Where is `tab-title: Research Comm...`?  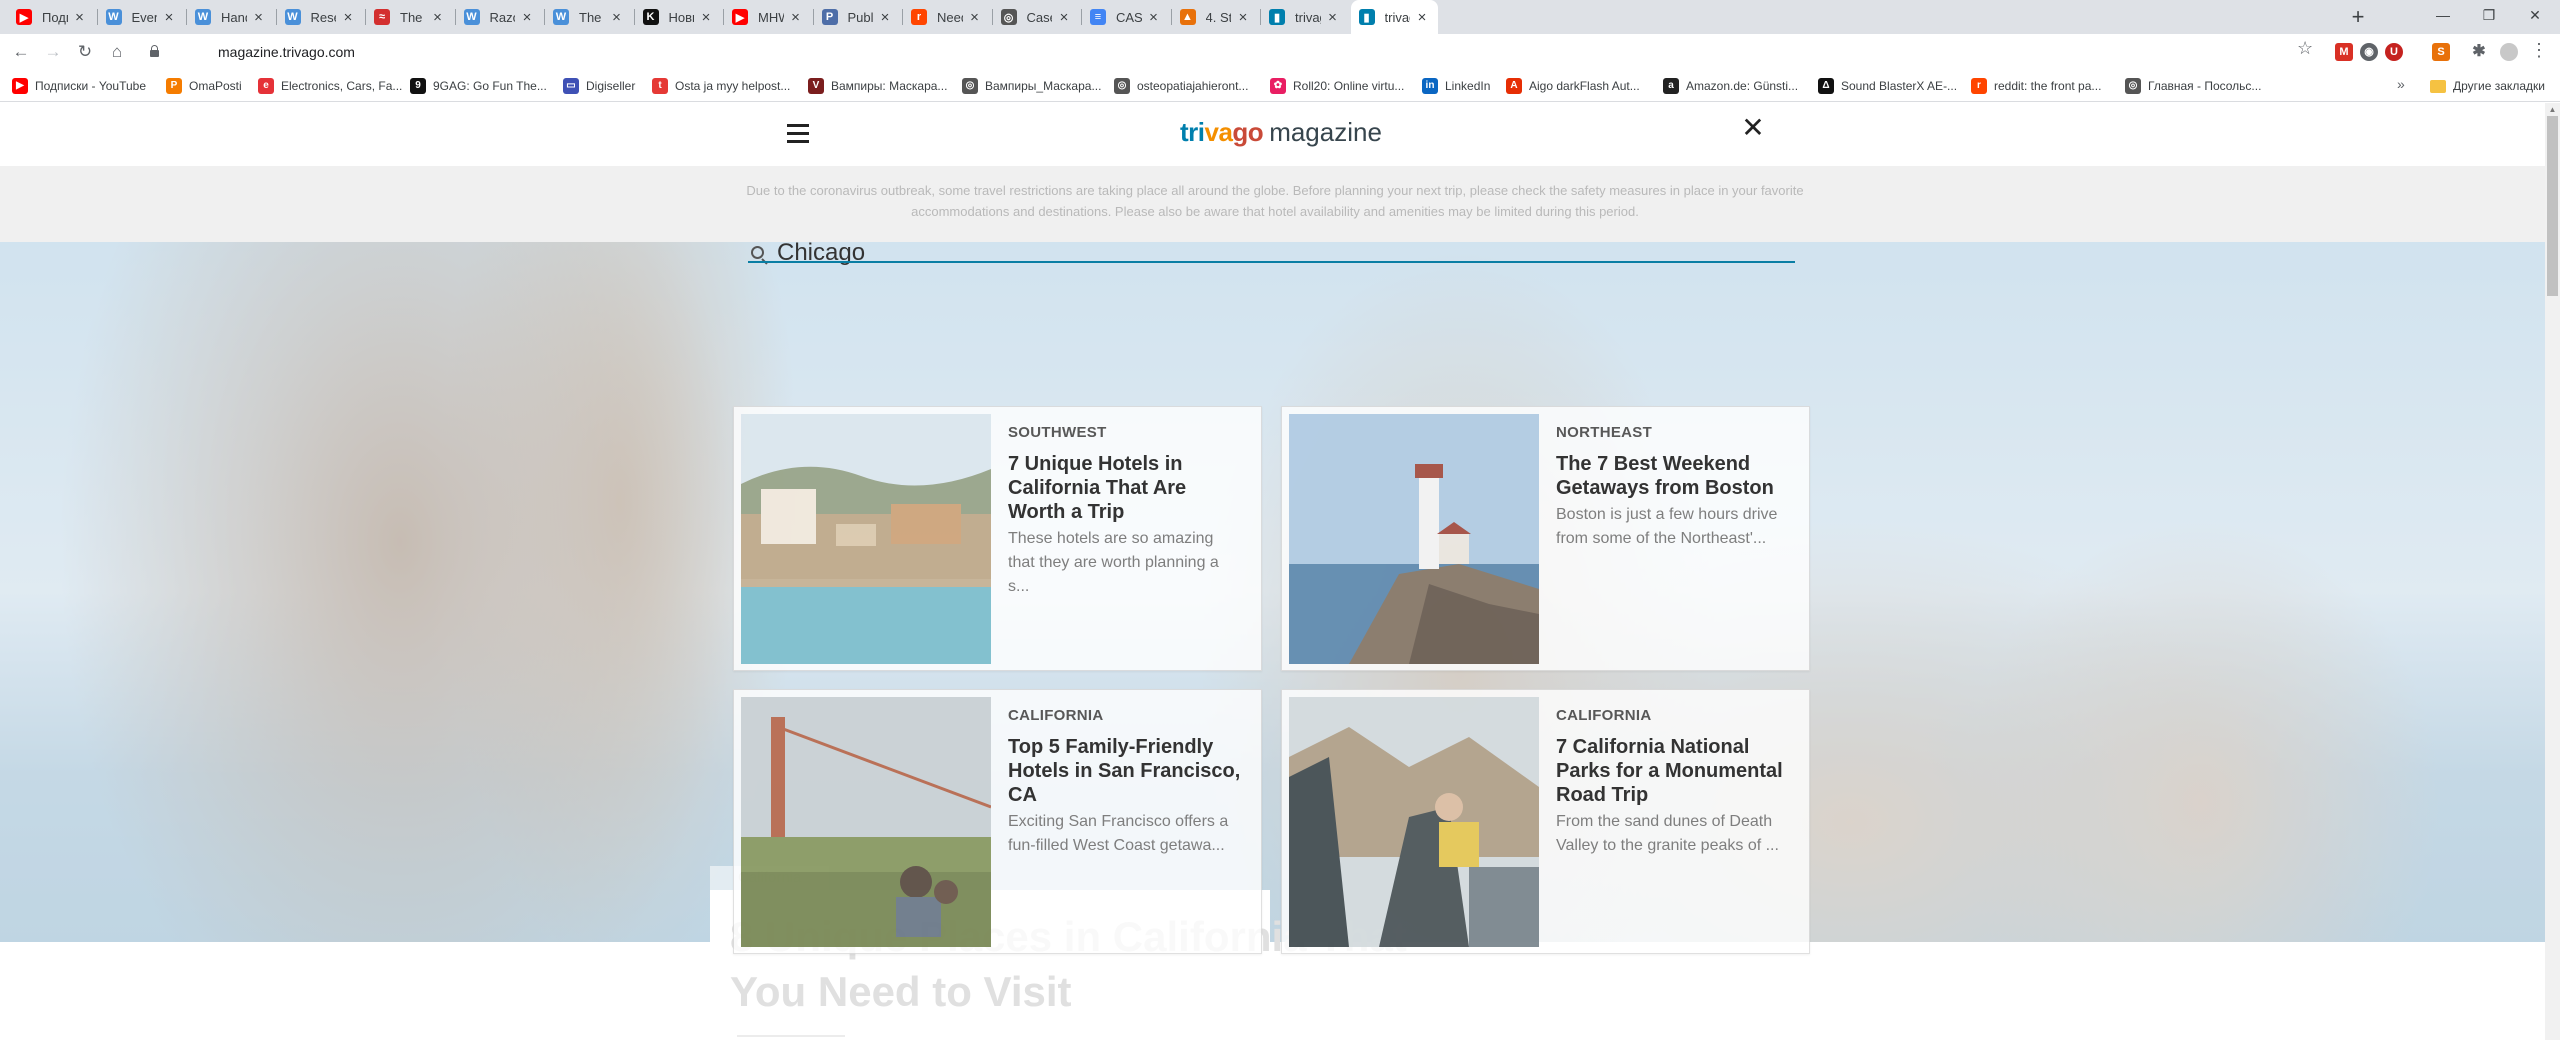 tab-title: Research Comm... is located at coordinates (323, 17).